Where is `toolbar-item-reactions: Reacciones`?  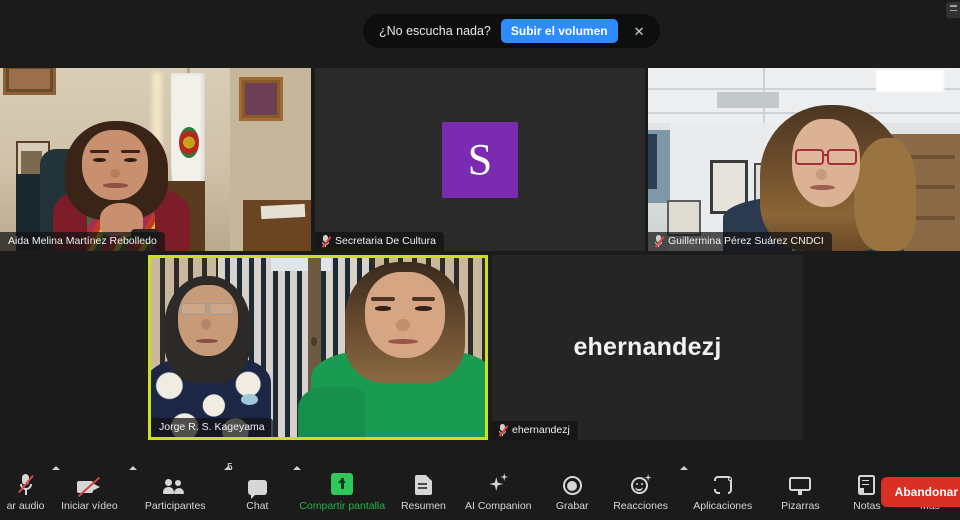
toolbar-item-reactions: Reacciones is located at coordinates (645, 487).